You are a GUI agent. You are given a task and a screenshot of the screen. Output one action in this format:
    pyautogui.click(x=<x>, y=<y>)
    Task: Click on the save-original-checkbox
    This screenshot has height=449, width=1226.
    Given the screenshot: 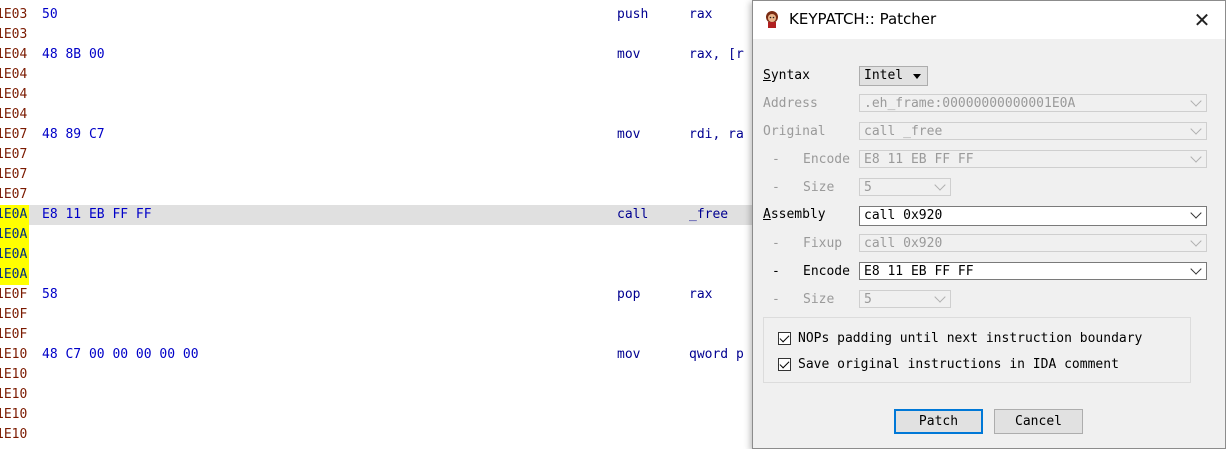 What is the action you would take?
    pyautogui.click(x=784, y=364)
    